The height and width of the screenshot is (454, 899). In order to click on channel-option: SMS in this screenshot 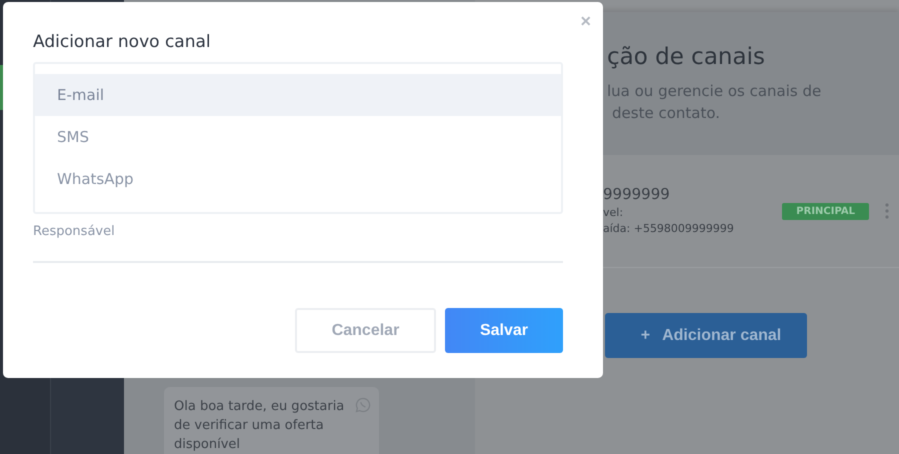, I will do `click(298, 137)`.